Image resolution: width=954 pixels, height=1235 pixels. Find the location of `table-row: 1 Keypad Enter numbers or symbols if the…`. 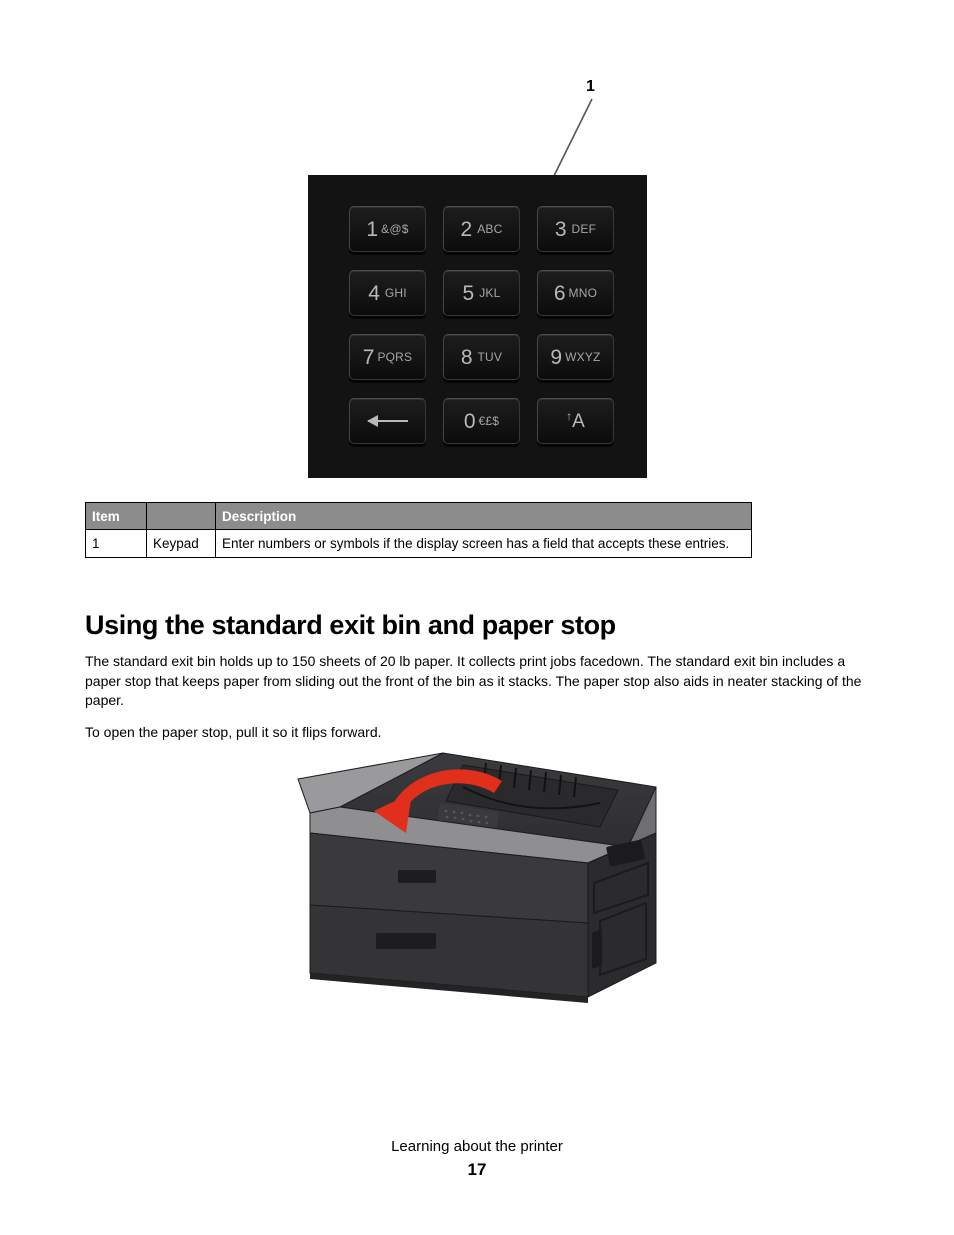

table-row: 1 Keypad Enter numbers or symbols if the… is located at coordinates (418, 543).